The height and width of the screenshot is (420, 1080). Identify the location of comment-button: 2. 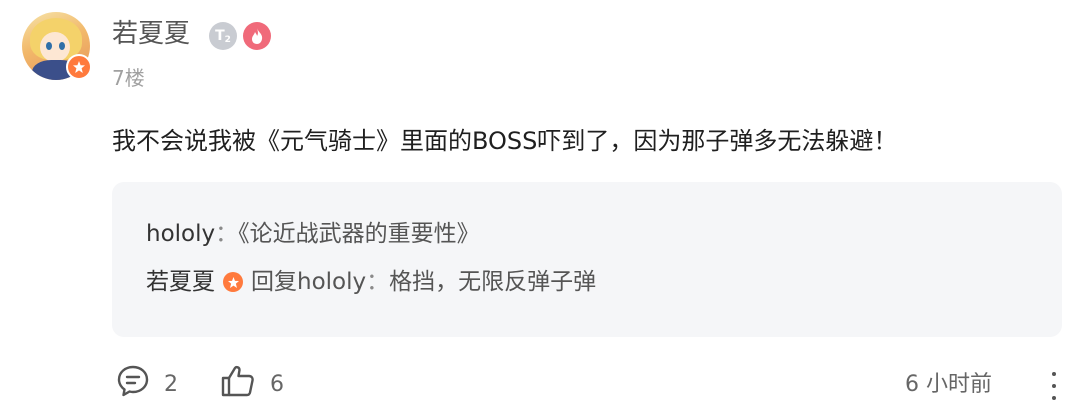
(147, 384).